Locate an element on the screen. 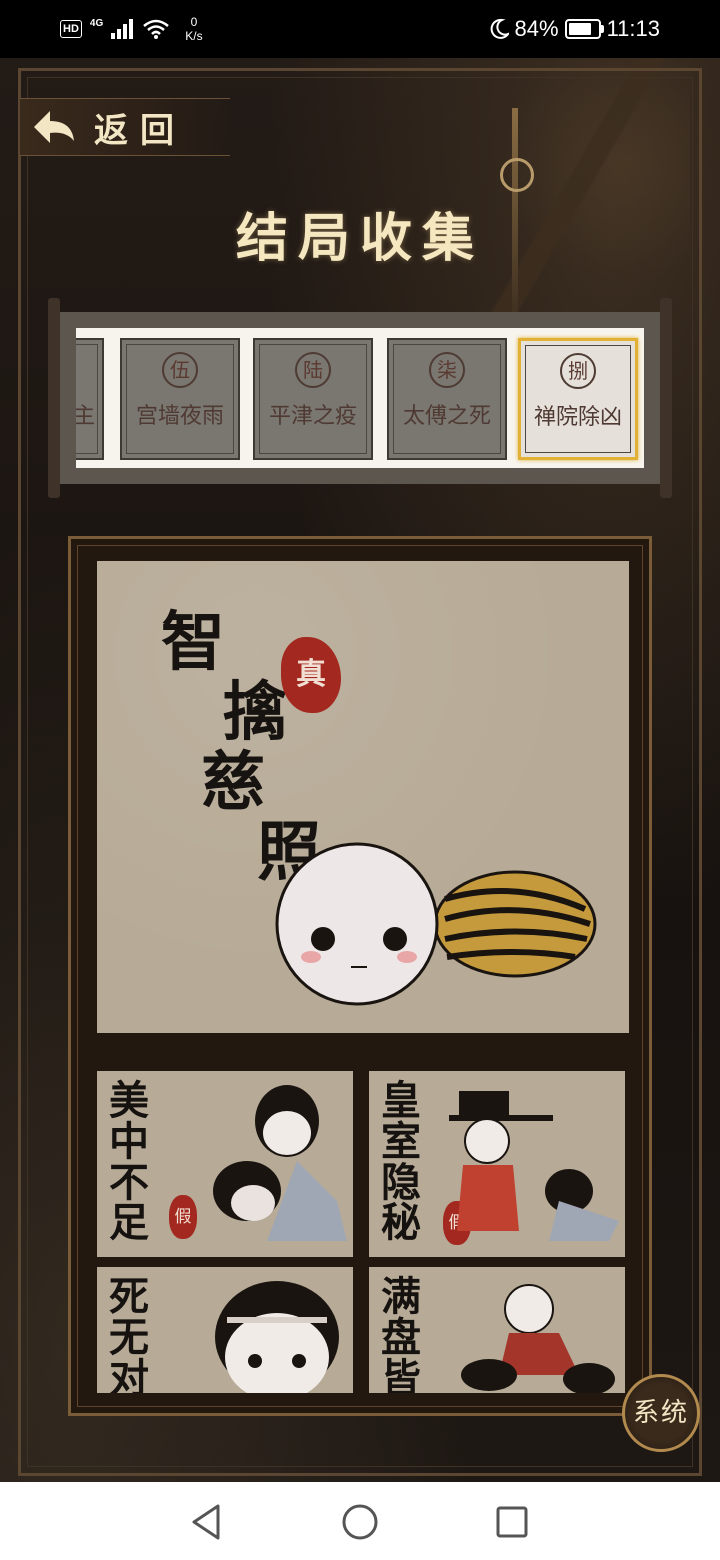 The width and height of the screenshot is (720, 1560). title-char: 慈 is located at coordinates (233, 782).